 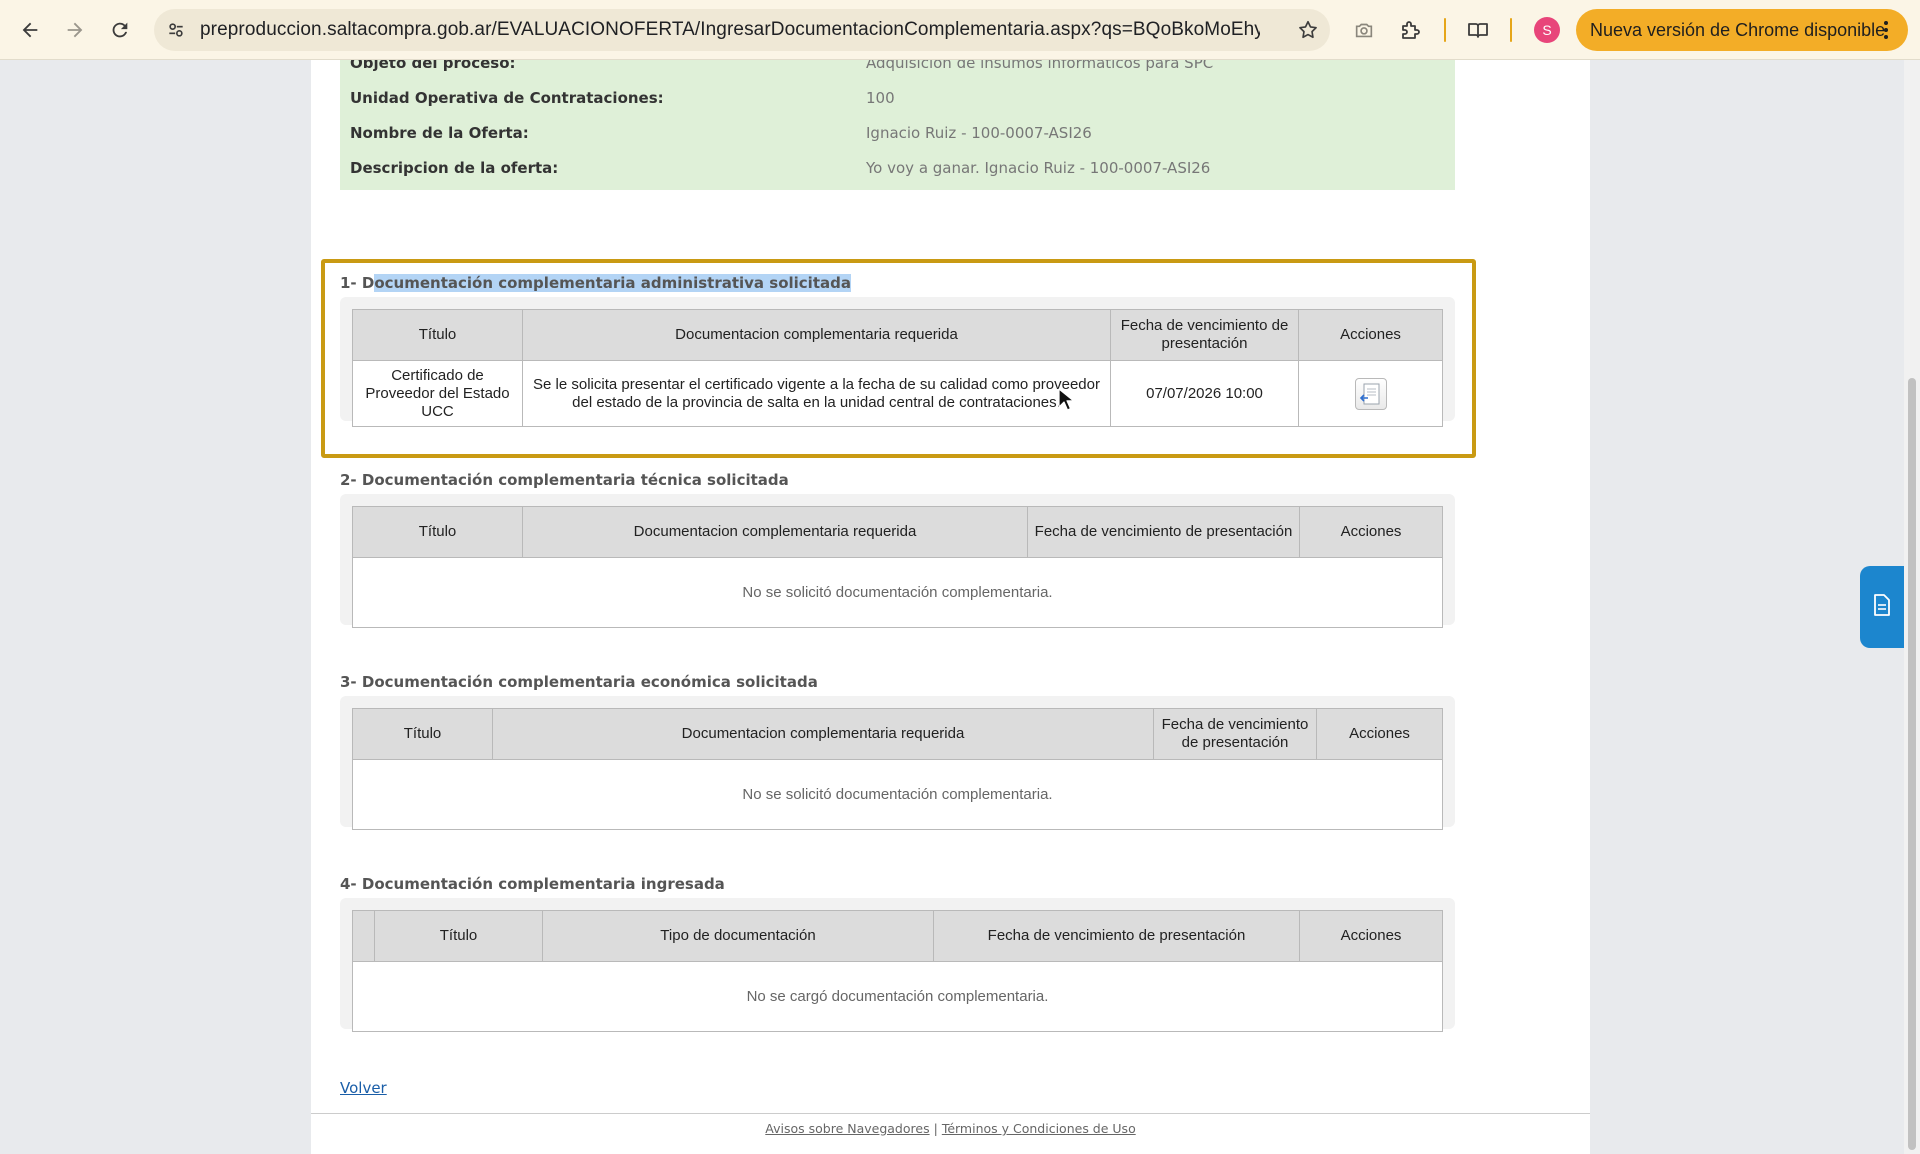 I want to click on col-tipo: Tipo de documentación, so click(x=738, y=936).